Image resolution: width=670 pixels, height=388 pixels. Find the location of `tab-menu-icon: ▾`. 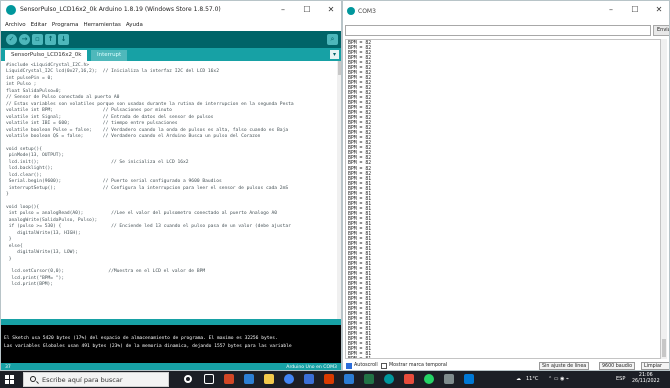

tab-menu-icon: ▾ is located at coordinates (334, 54).